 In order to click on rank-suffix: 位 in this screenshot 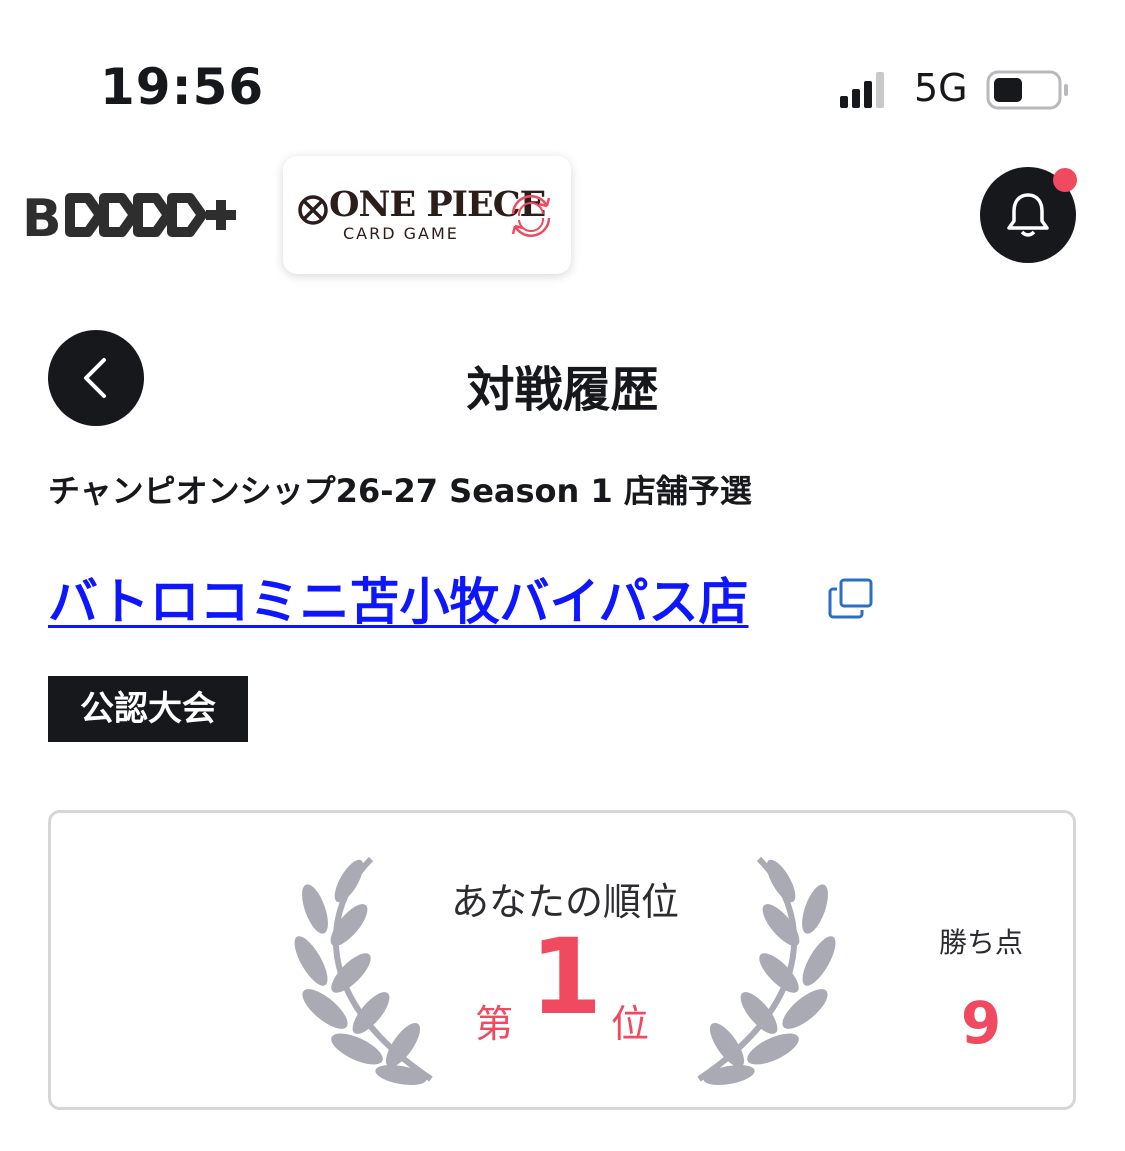, I will do `click(630, 1024)`.